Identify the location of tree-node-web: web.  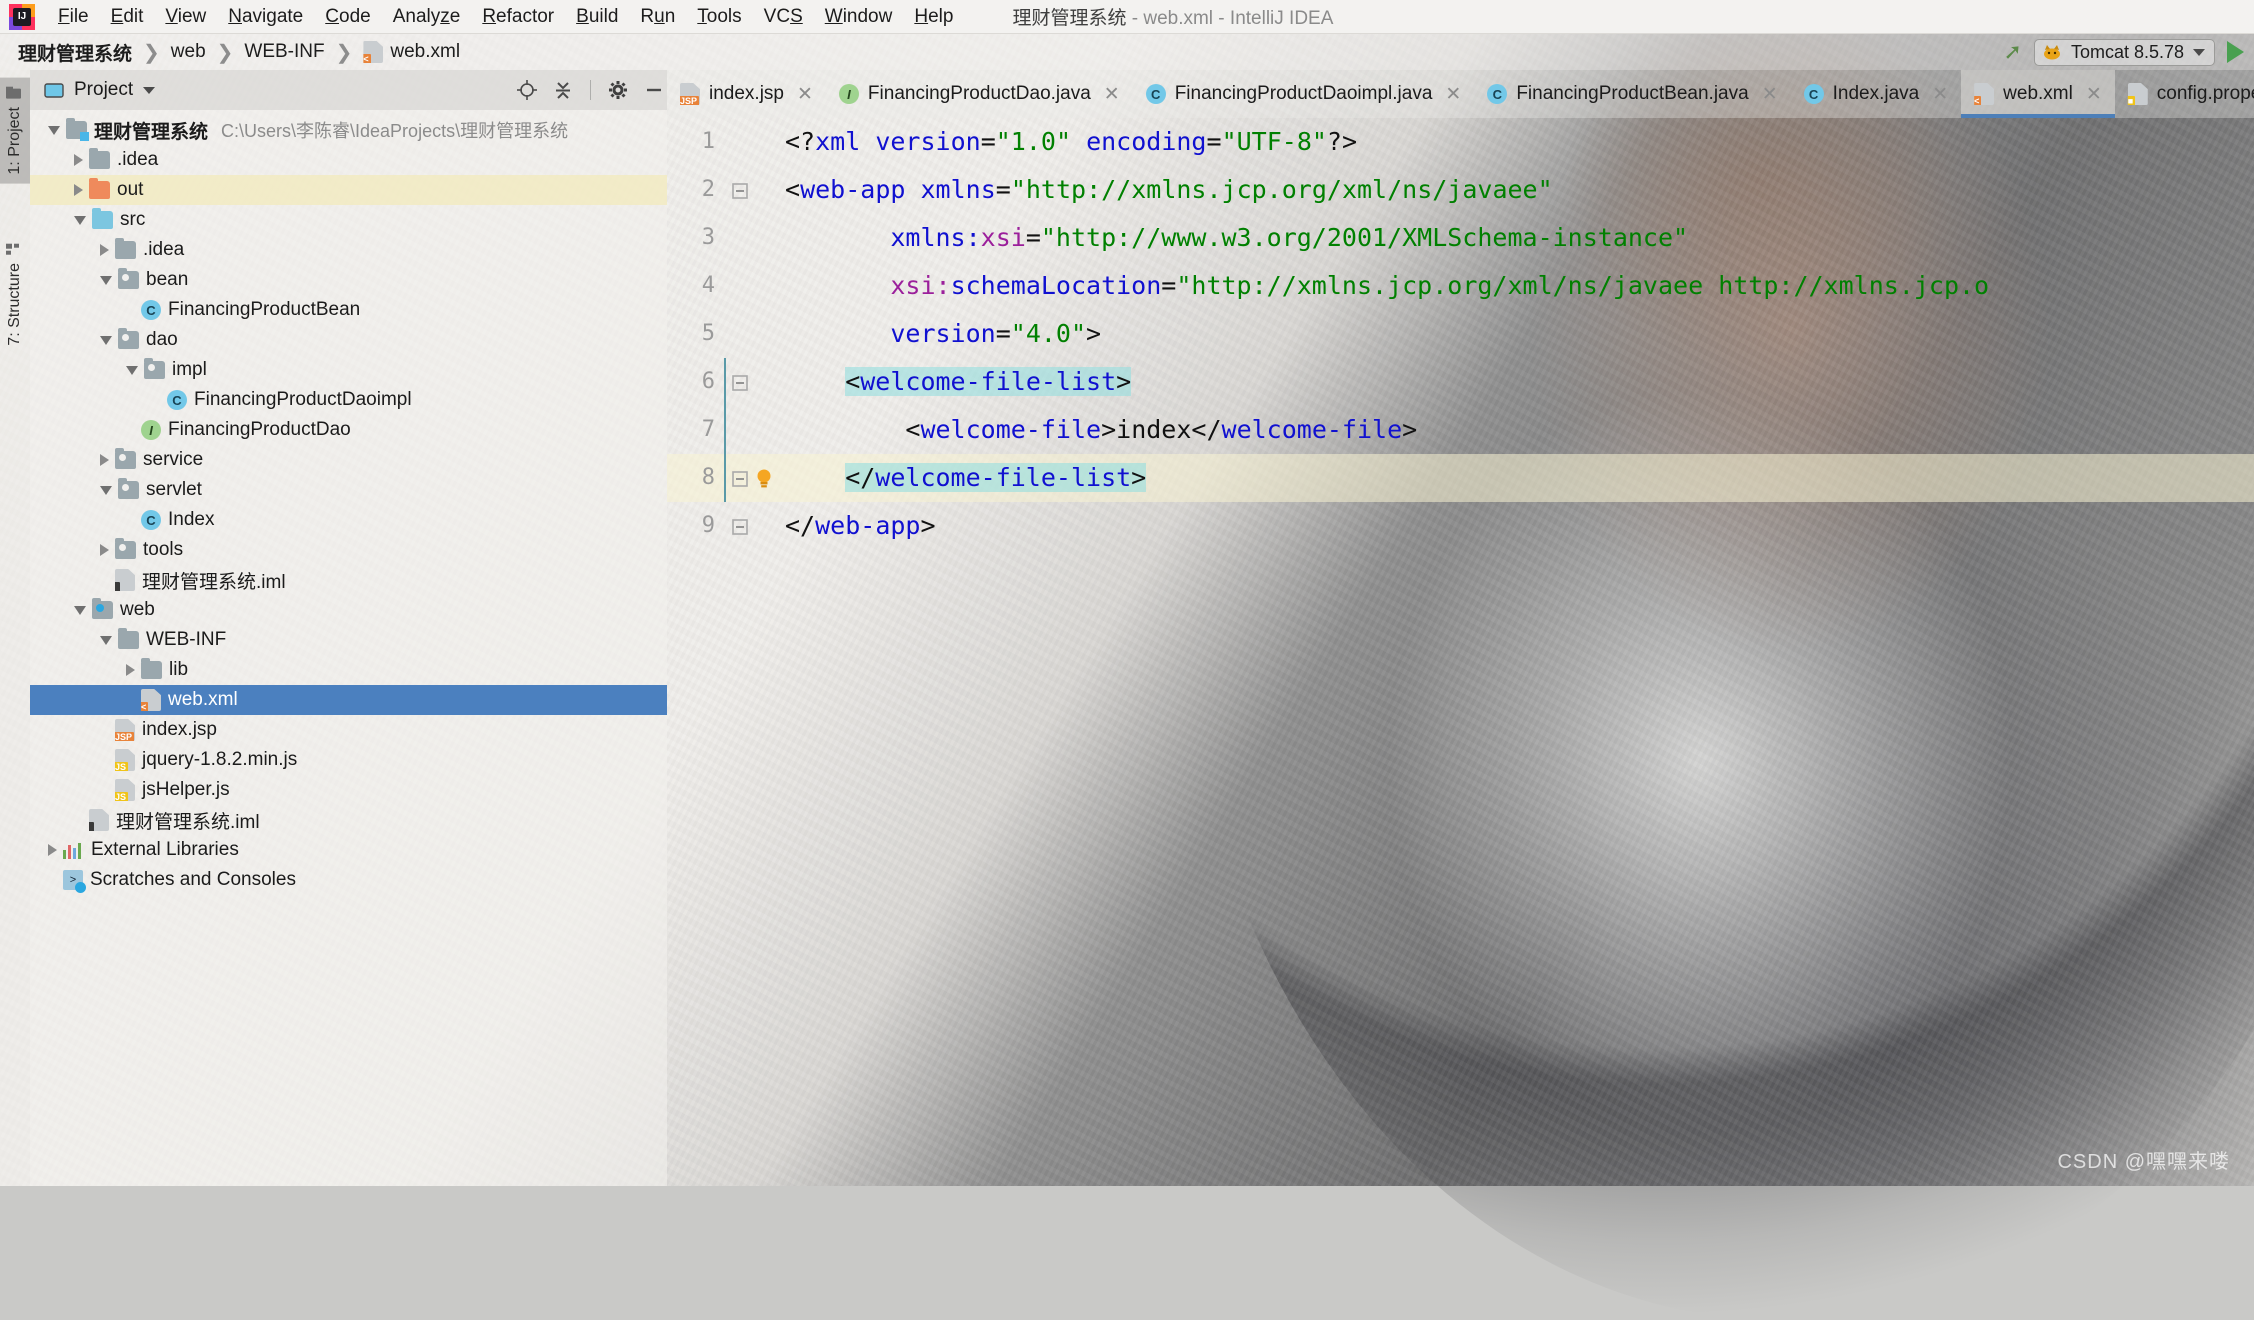
(348, 610).